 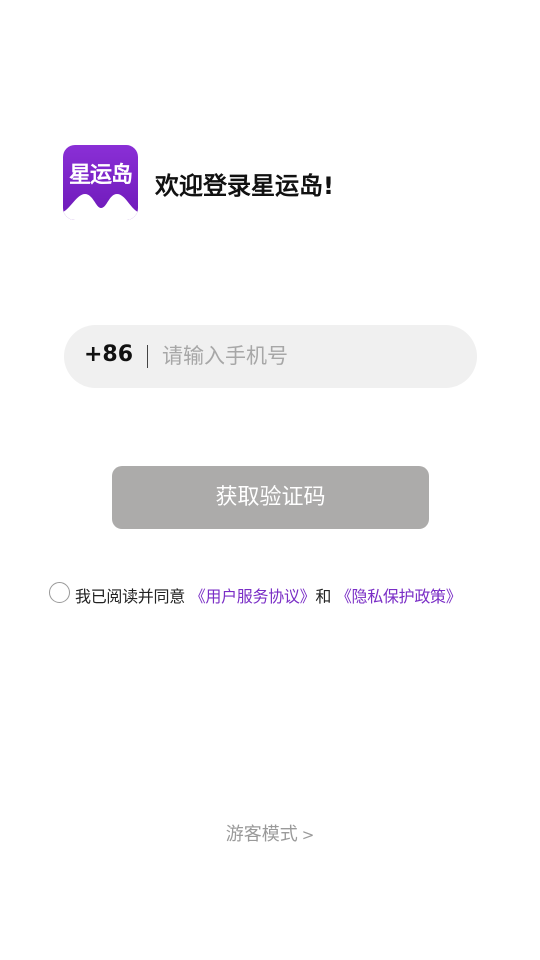 I want to click on logo-text: 星运岛, so click(x=100, y=175).